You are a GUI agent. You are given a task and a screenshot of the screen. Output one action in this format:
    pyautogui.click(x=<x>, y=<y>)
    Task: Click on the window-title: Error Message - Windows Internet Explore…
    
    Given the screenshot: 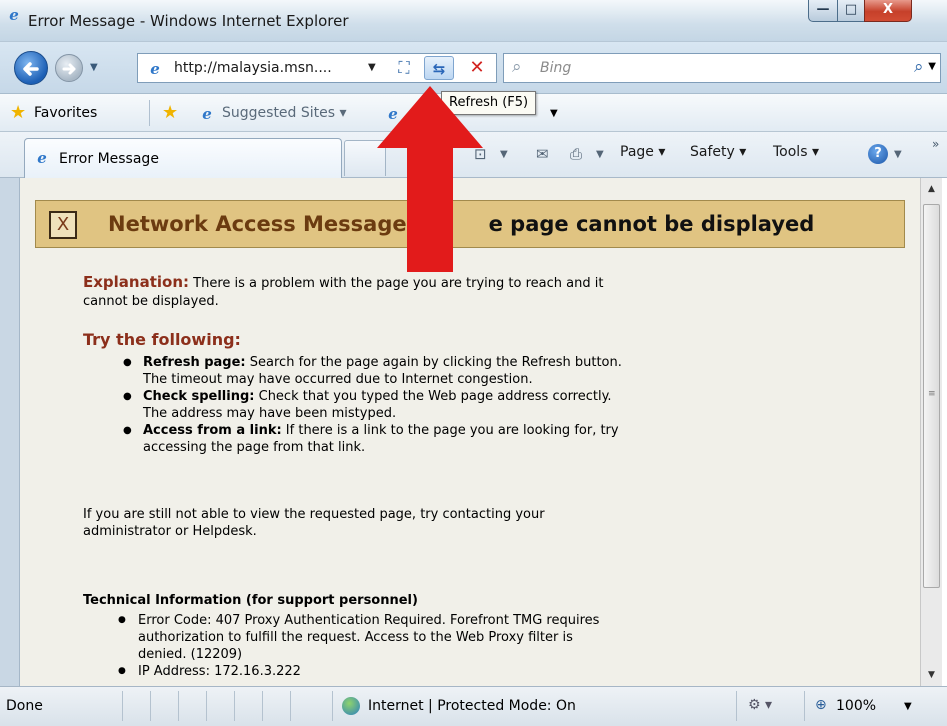 What is the action you would take?
    pyautogui.click(x=188, y=21)
    